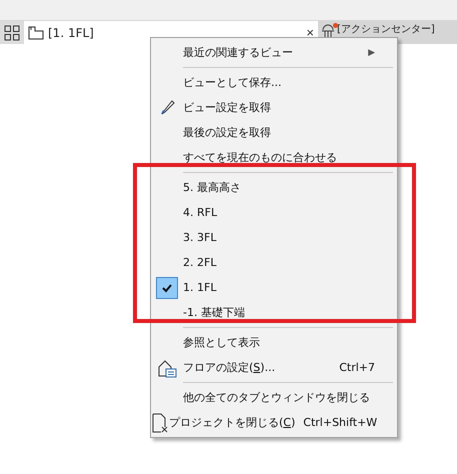  Describe the element at coordinates (274, 397) in the screenshot. I see `menu-item: 他の全てのタブとウィンドウを閉じる` at that location.